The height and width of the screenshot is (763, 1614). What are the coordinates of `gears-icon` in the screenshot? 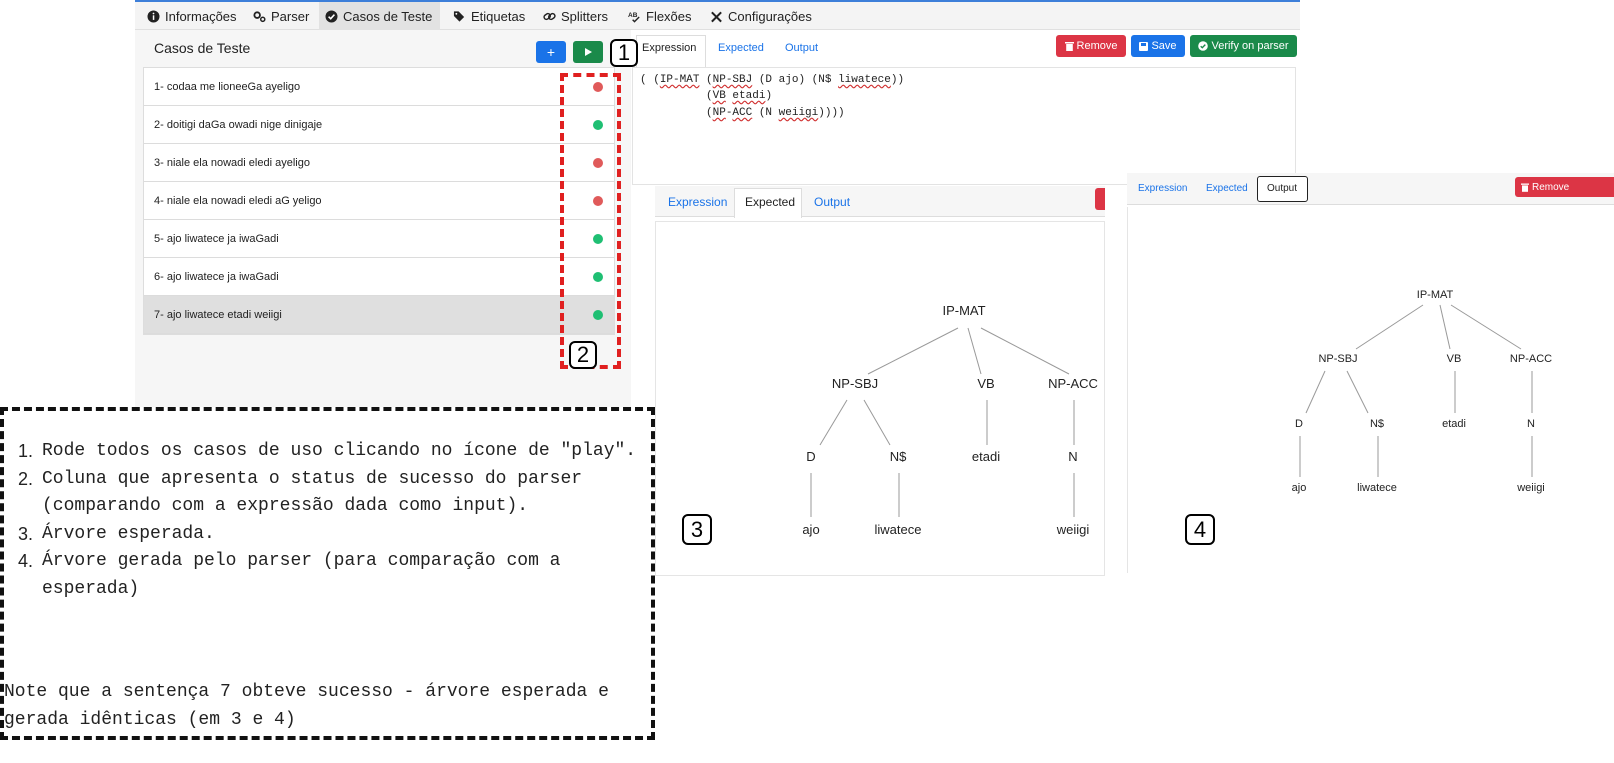 It's located at (259, 16).